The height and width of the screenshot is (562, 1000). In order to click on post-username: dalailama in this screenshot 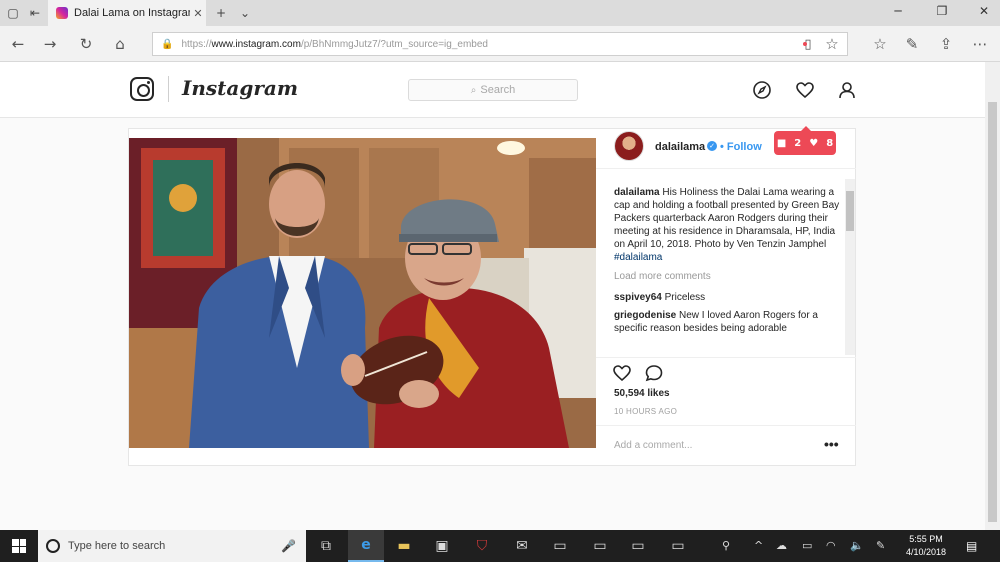, I will do `click(680, 147)`.